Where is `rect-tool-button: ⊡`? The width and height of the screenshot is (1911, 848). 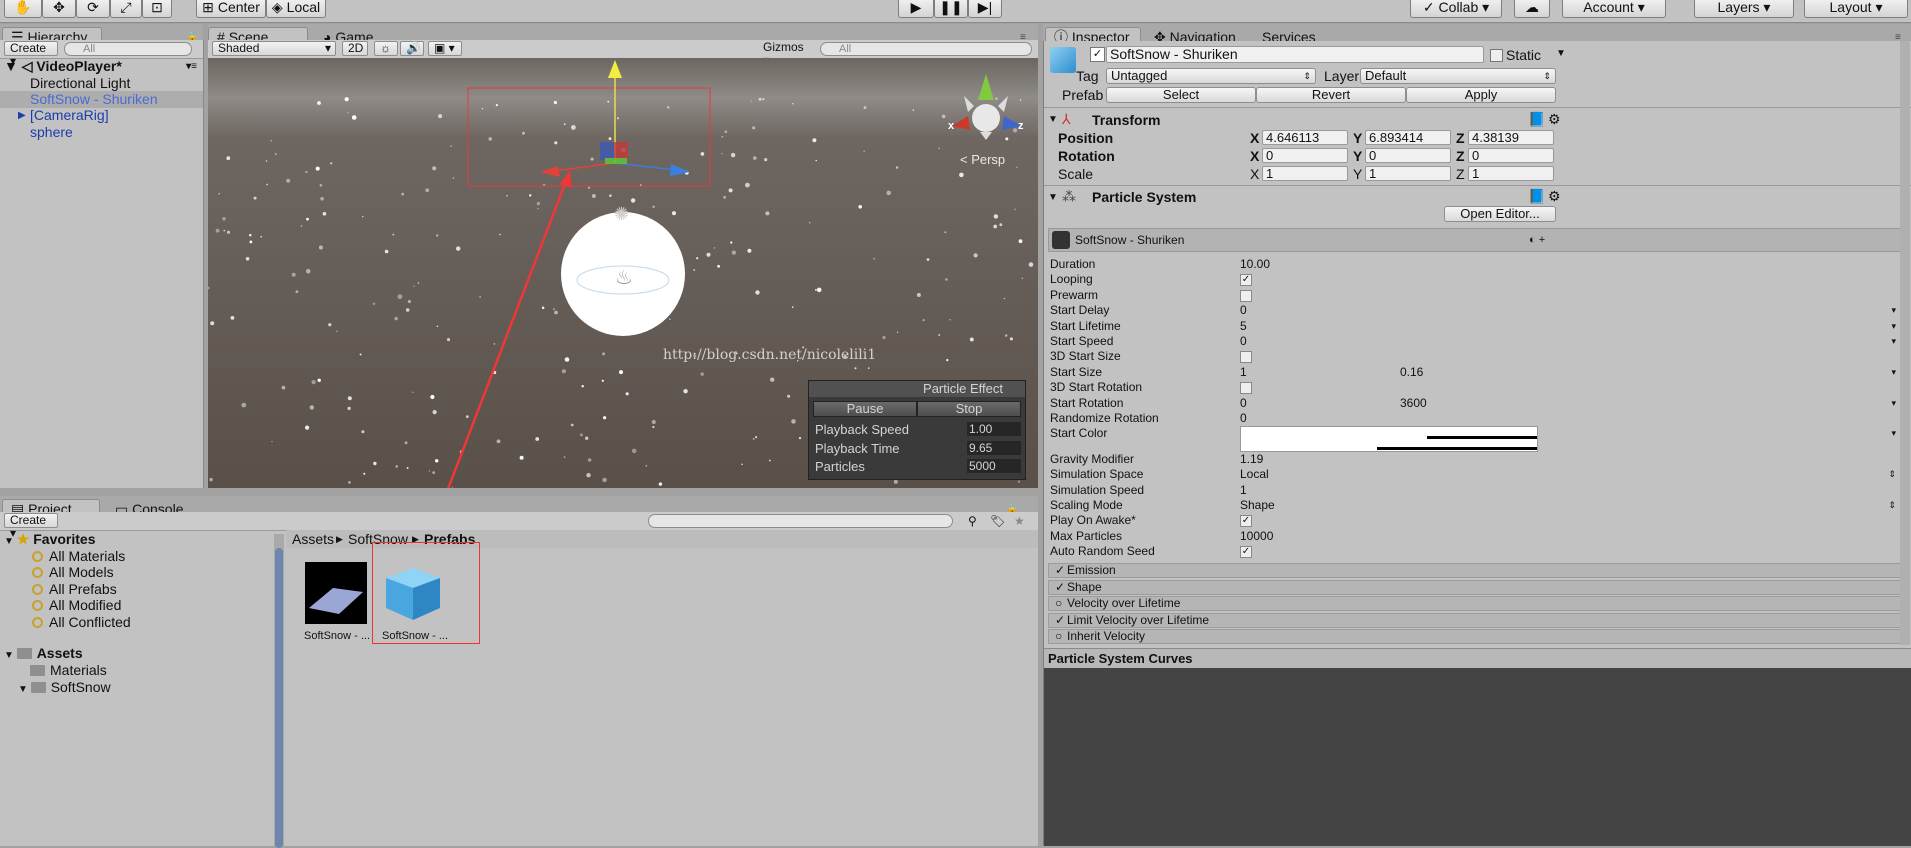 rect-tool-button: ⊡ is located at coordinates (157, 9).